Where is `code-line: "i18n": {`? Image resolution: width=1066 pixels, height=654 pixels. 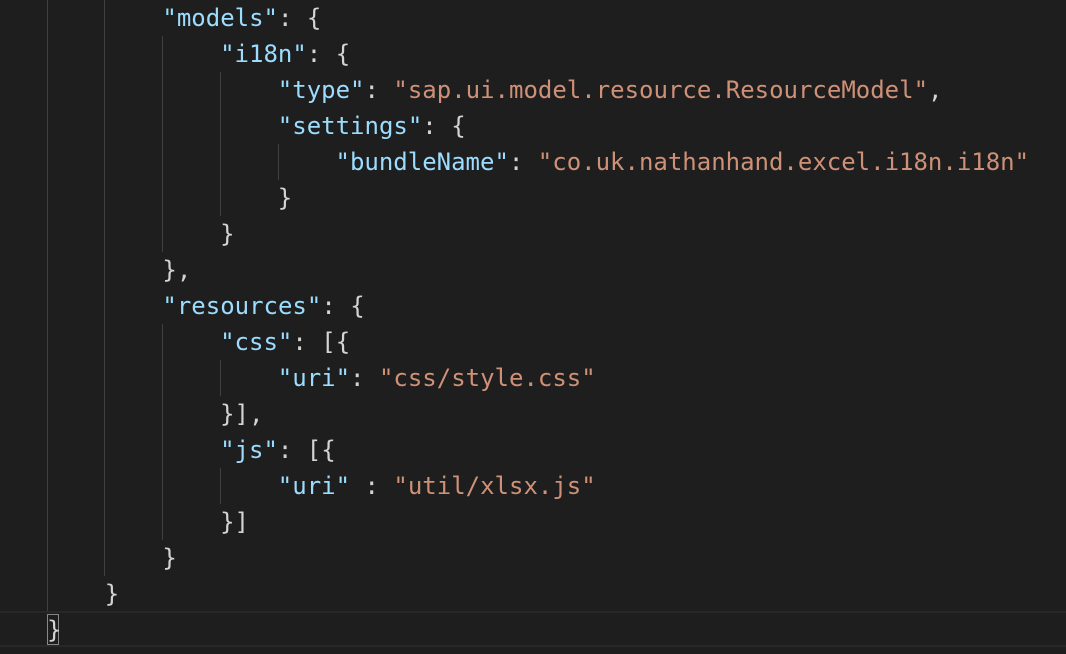 code-line: "i18n": { is located at coordinates (285, 54).